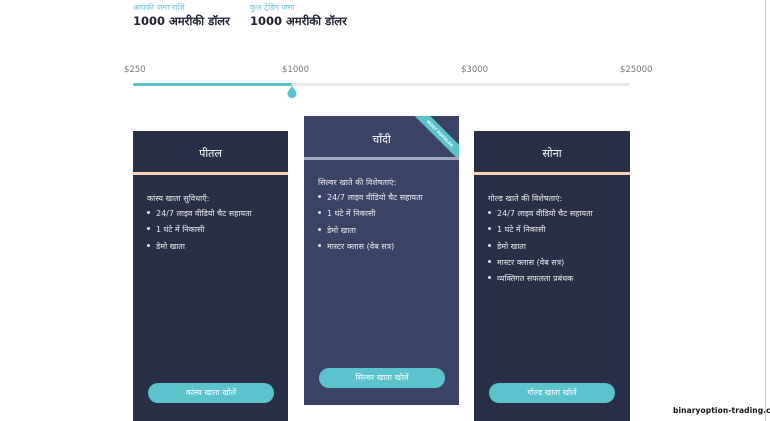 The width and height of the screenshot is (770, 421). Describe the element at coordinates (552, 153) in the screenshot. I see `card-title: सोना` at that location.